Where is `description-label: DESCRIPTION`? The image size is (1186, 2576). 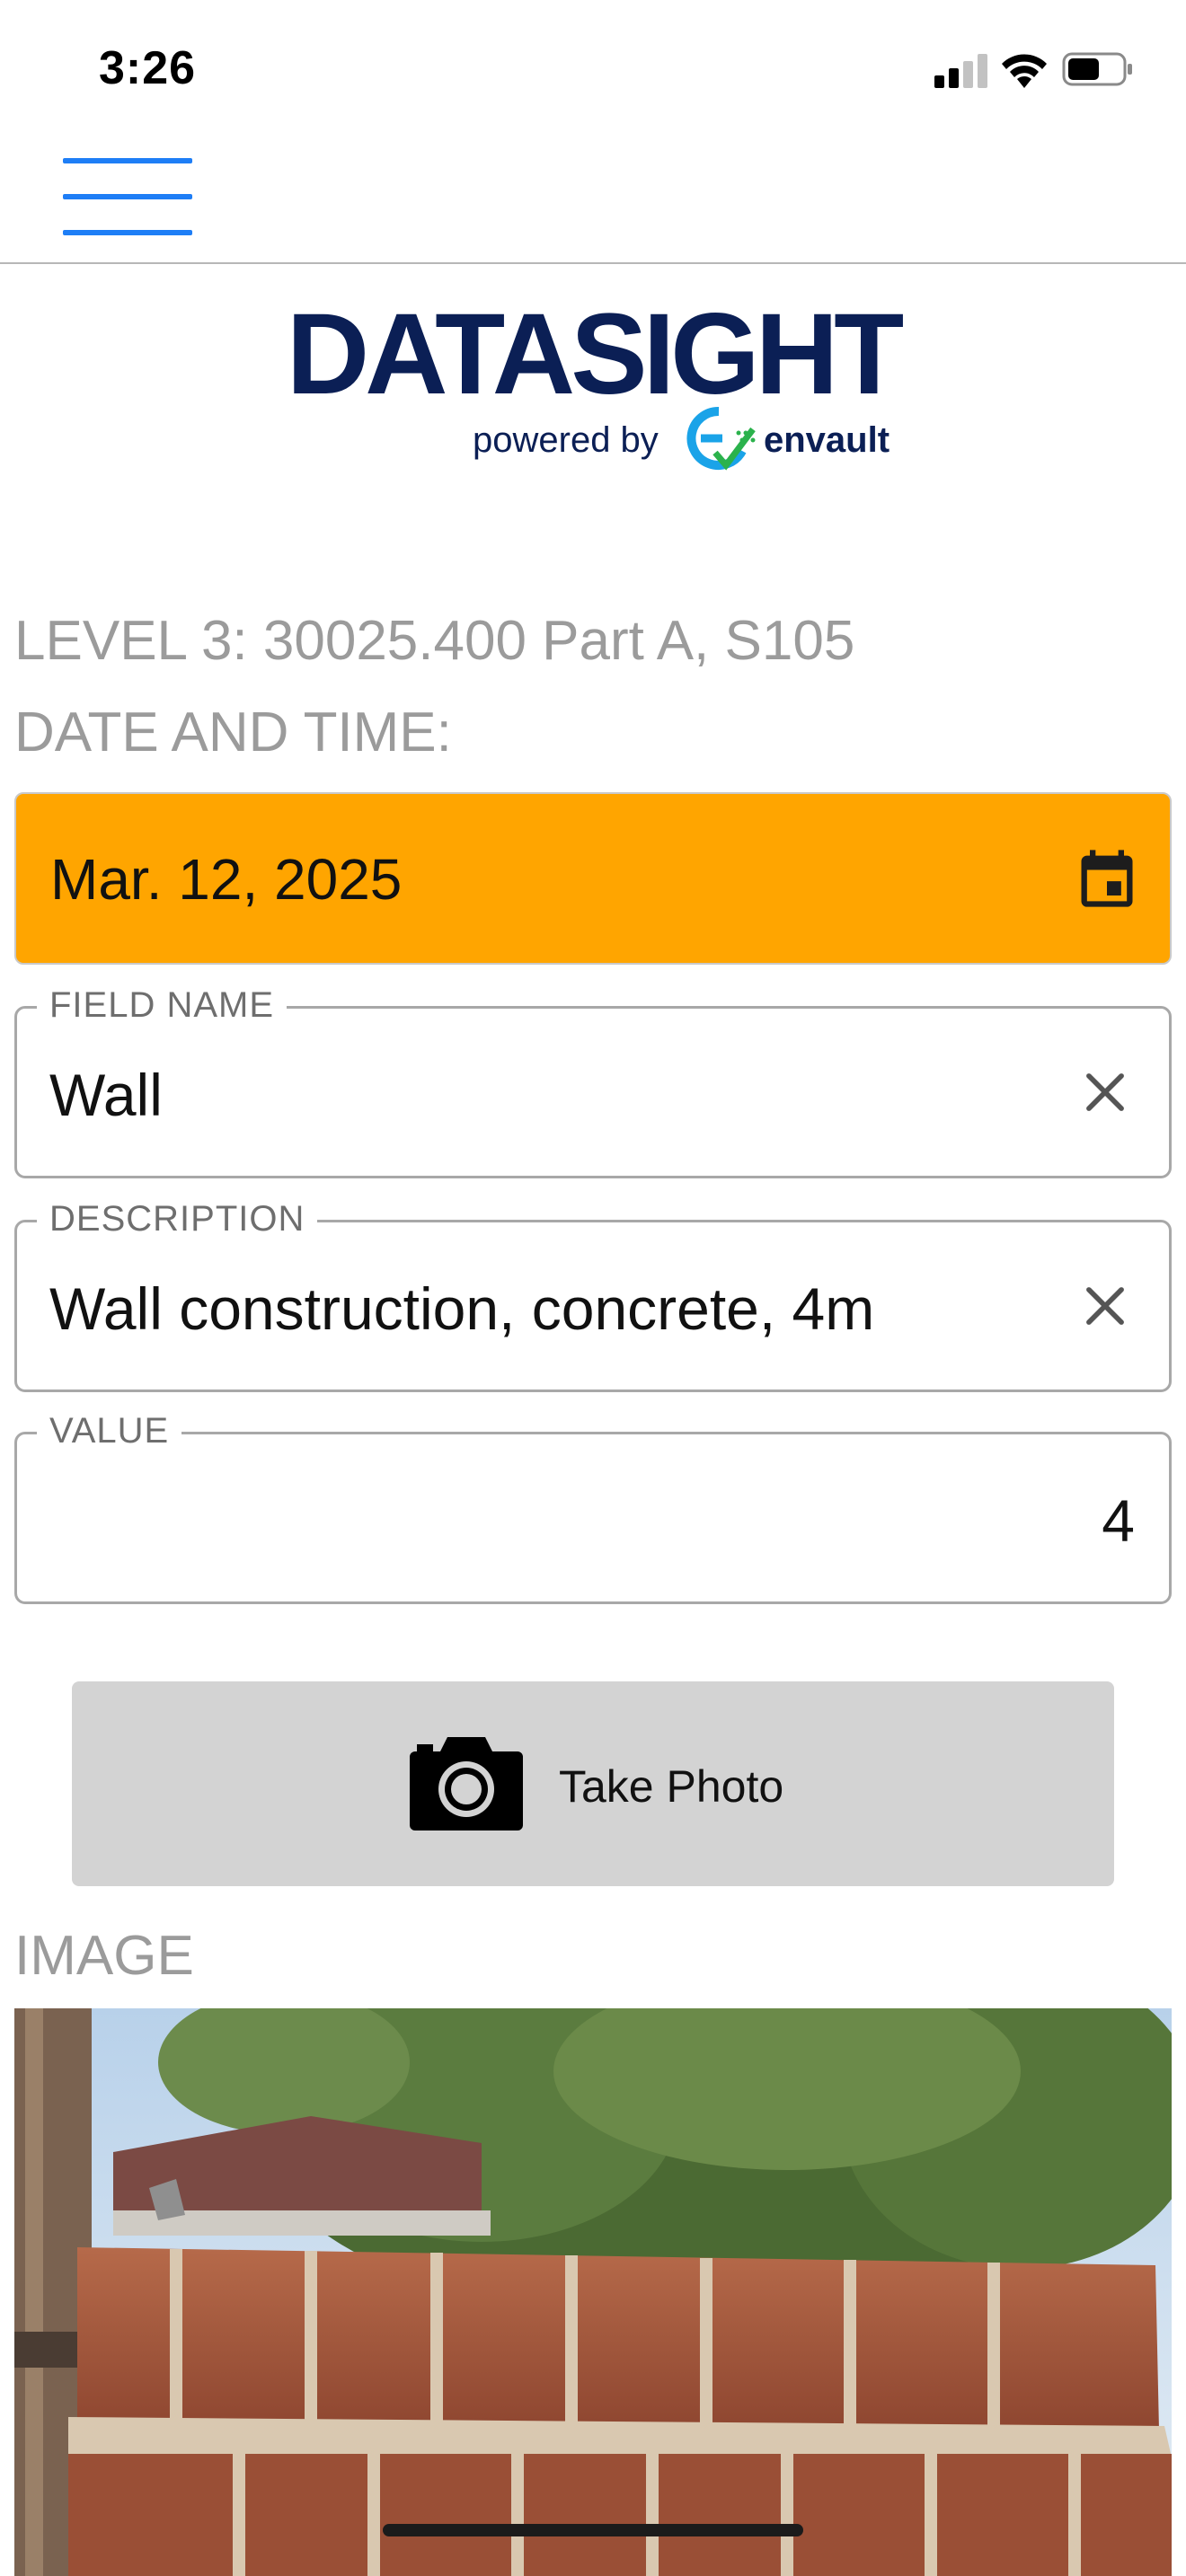
description-label: DESCRIPTION is located at coordinates (177, 1219).